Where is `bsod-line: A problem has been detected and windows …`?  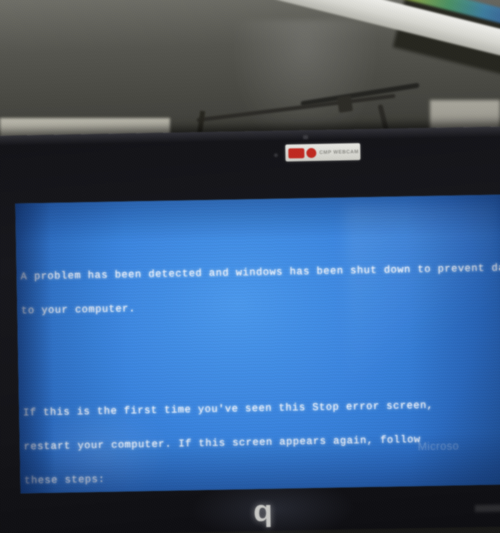
bsod-line: A problem has been detected and windows … is located at coordinates (260, 273).